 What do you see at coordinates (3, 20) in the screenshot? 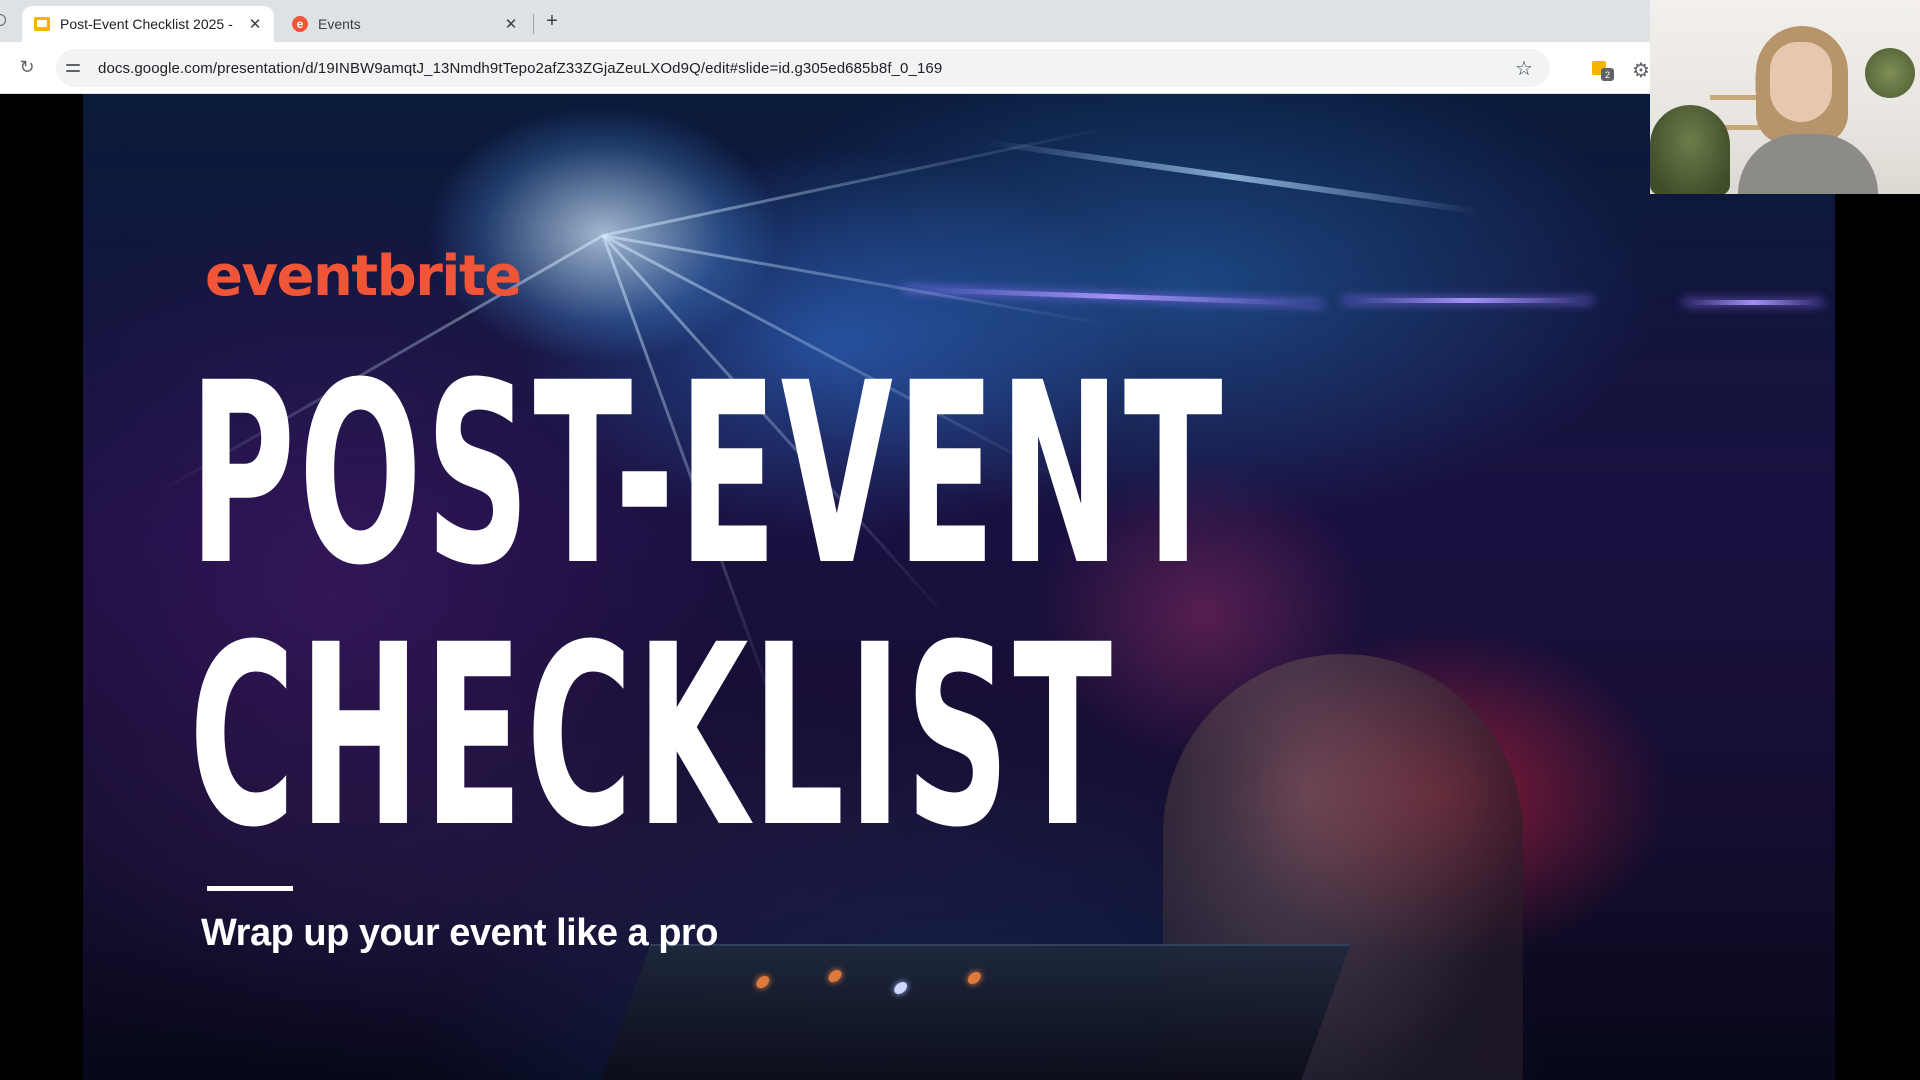
I see `window-control-icon` at bounding box center [3, 20].